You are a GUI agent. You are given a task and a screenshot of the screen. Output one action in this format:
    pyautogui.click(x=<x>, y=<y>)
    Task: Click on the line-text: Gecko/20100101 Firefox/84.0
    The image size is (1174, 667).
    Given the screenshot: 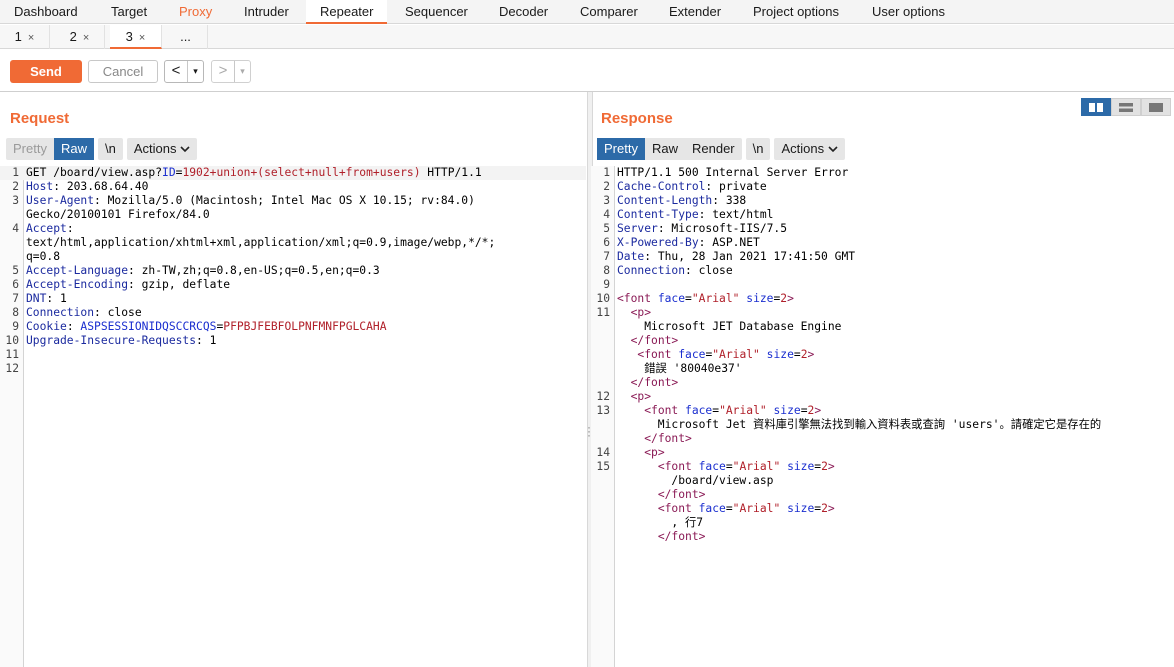 What is the action you would take?
    pyautogui.click(x=118, y=215)
    